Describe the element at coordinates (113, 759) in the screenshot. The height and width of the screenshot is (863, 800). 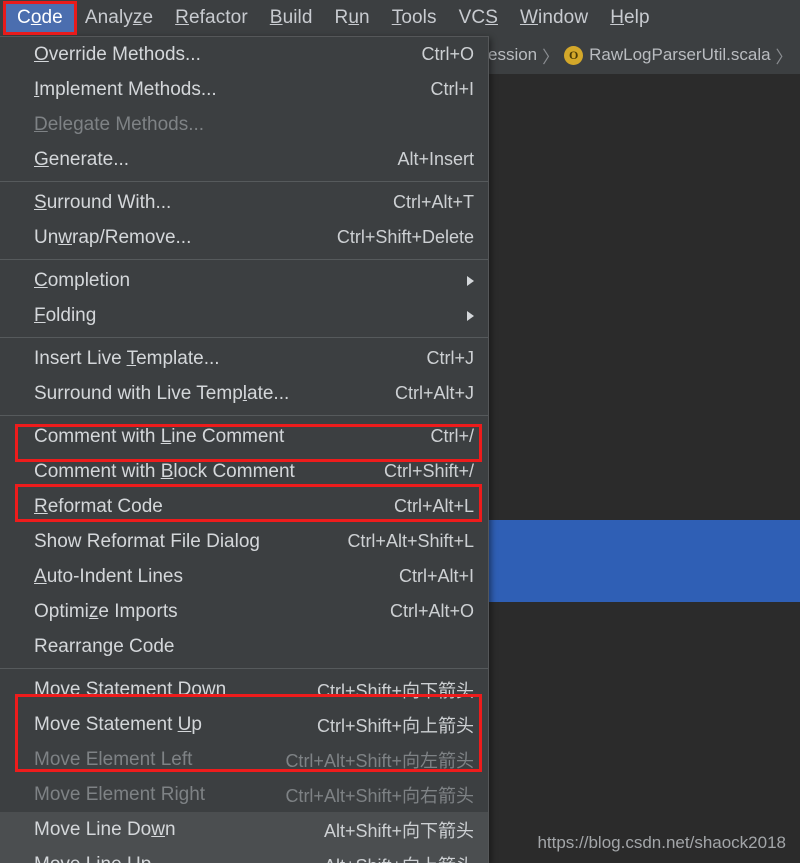
I see `menu-item-label: Move Element Left` at that location.